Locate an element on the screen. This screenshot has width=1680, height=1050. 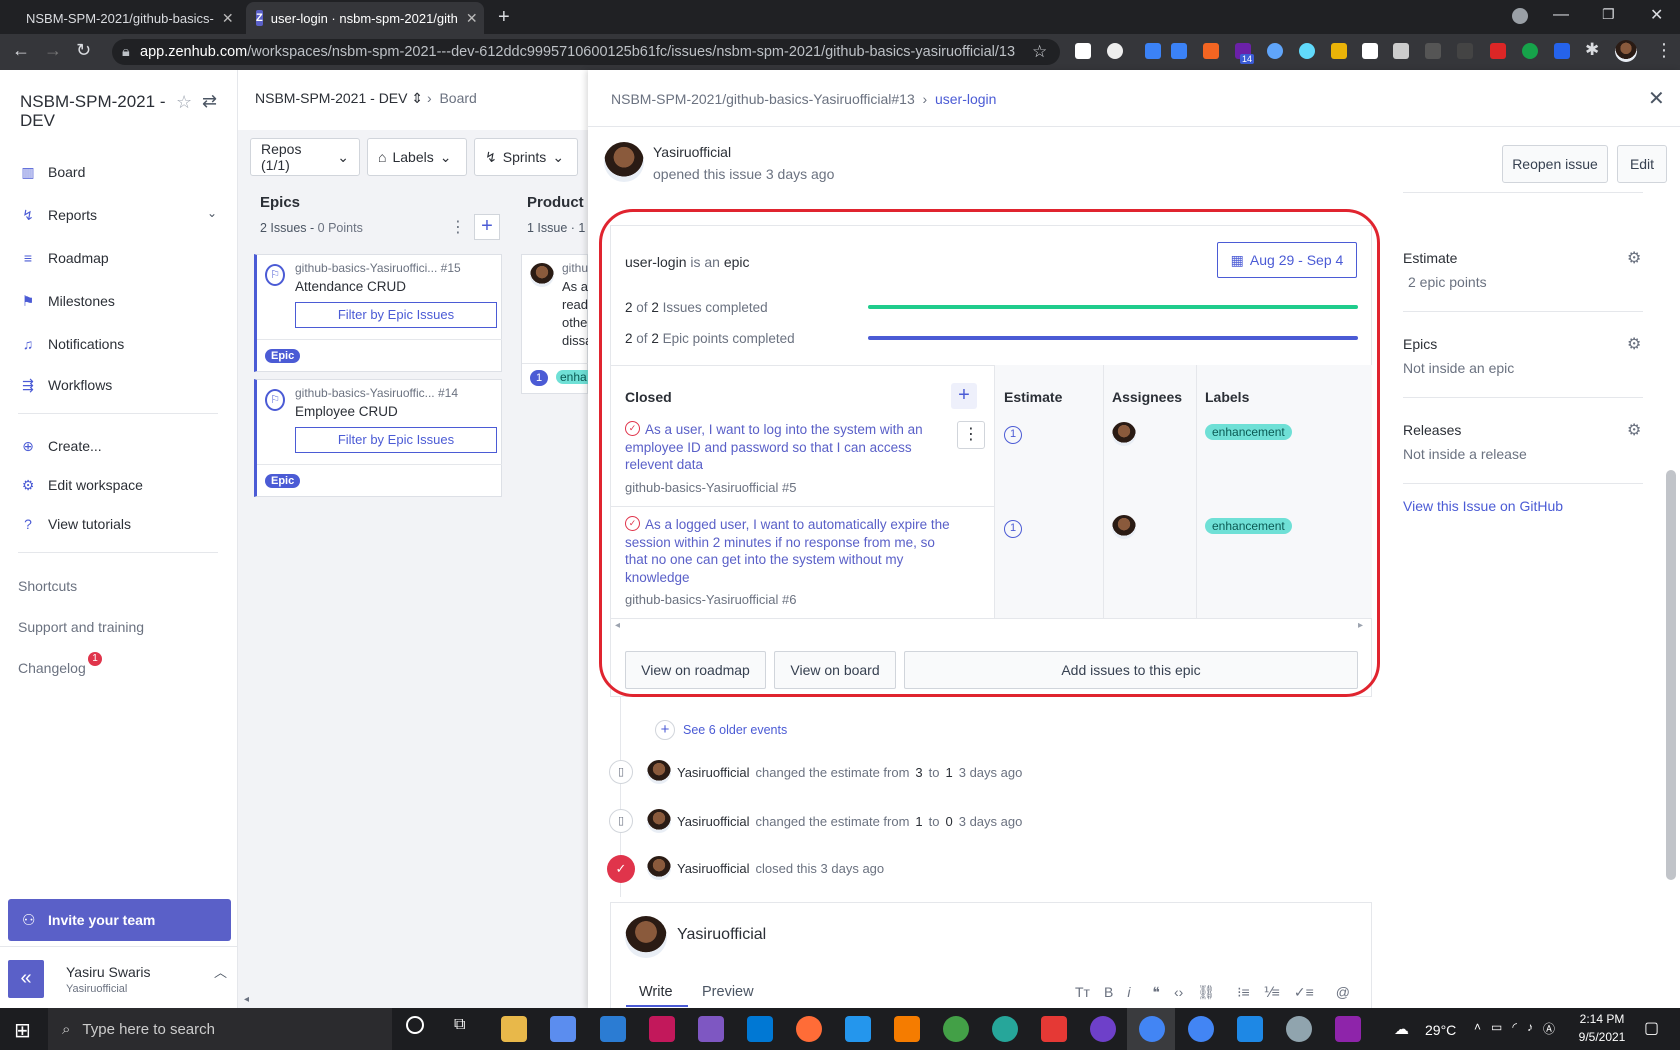
plus-icon: + is located at coordinates (665, 730).